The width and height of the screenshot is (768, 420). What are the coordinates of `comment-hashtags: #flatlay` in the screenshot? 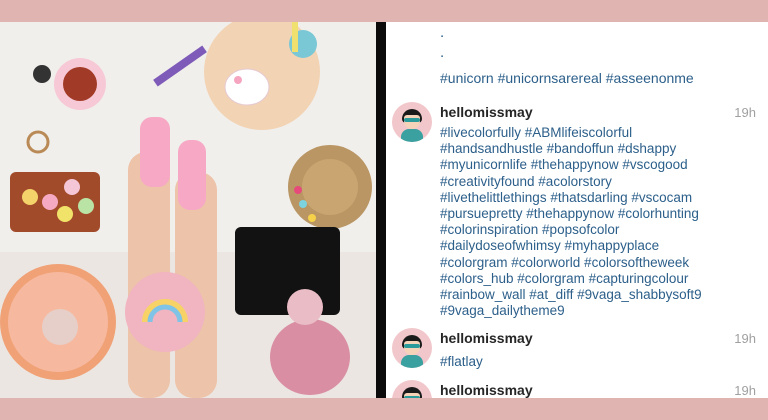 It's located at (590, 362).